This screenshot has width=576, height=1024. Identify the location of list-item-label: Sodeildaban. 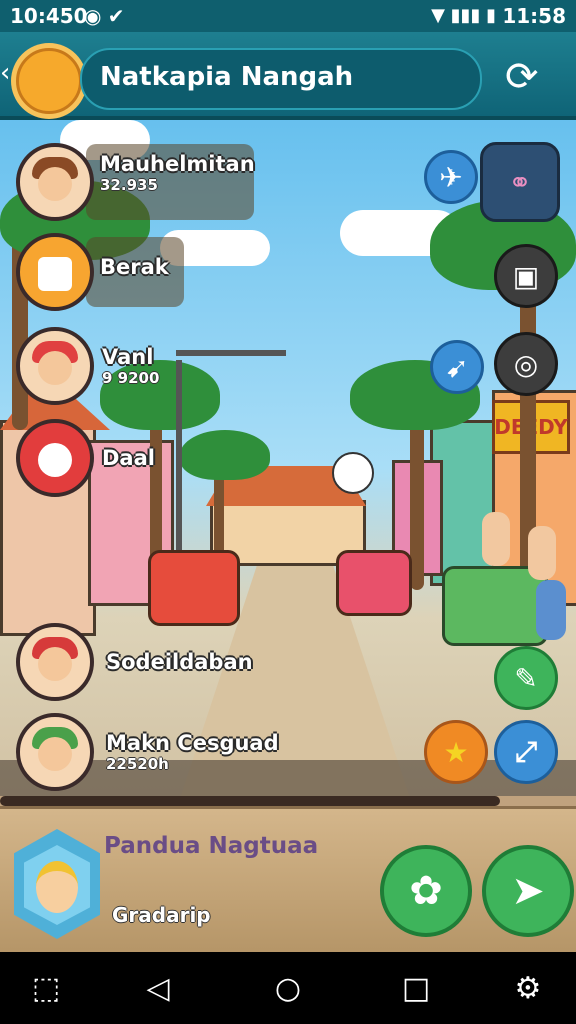
(179, 662).